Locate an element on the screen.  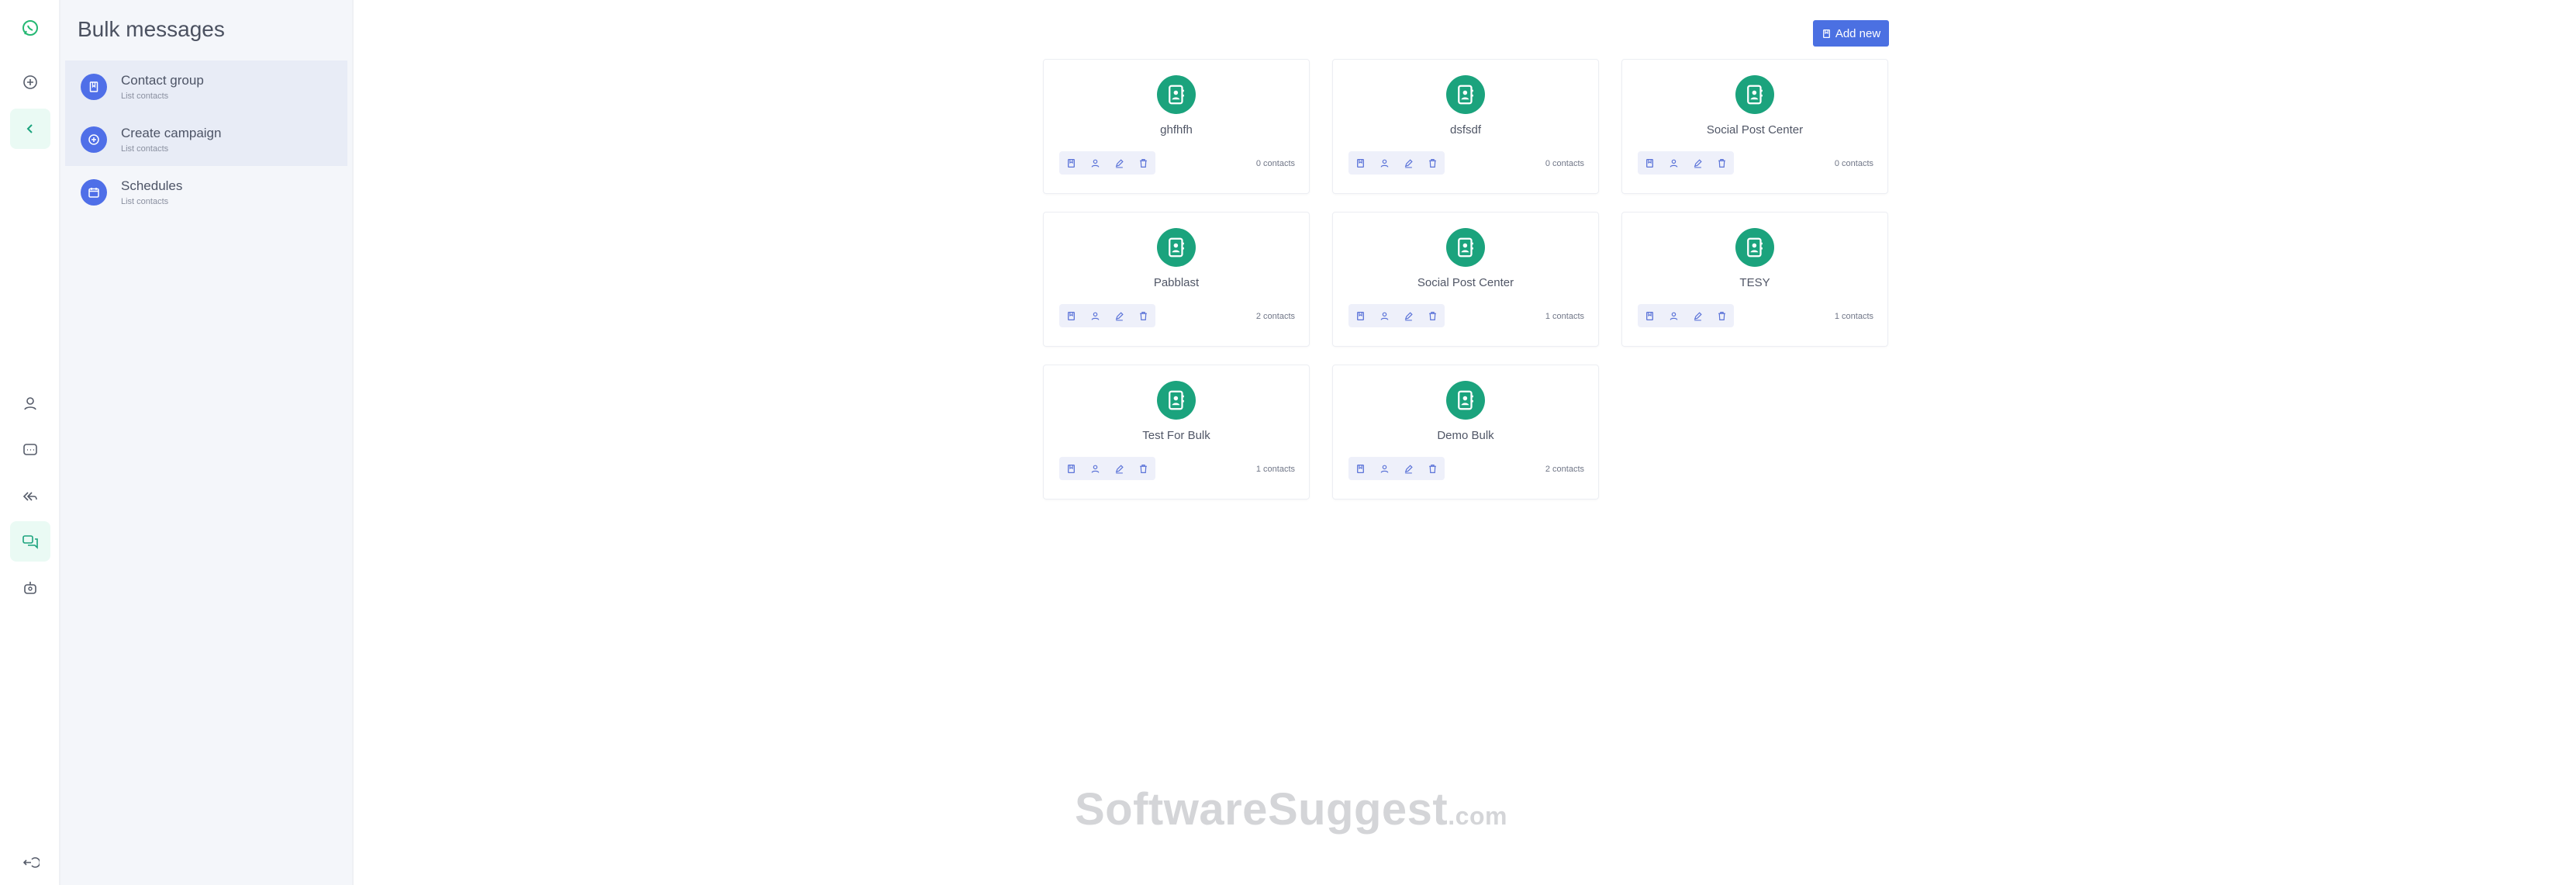
add-new-label: Add new is located at coordinates (1858, 33).